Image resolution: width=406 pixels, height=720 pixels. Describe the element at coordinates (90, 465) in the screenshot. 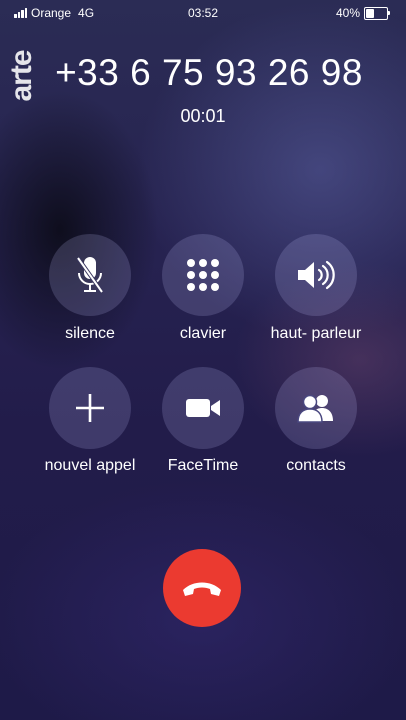

I see `add-call-label: nouvel appel` at that location.